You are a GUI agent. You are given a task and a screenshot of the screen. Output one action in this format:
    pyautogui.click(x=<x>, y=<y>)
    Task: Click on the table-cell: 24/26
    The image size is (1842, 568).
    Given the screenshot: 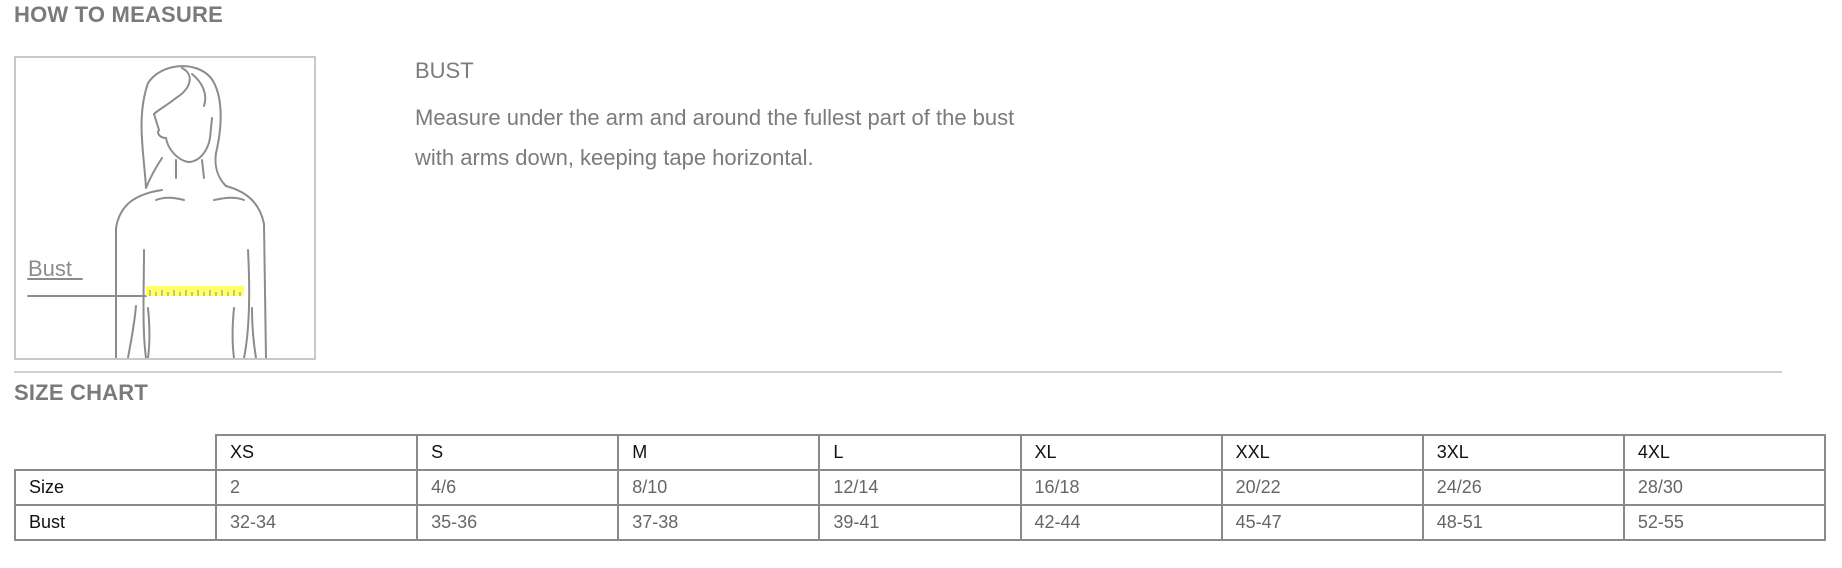 What is the action you would take?
    pyautogui.click(x=1523, y=487)
    